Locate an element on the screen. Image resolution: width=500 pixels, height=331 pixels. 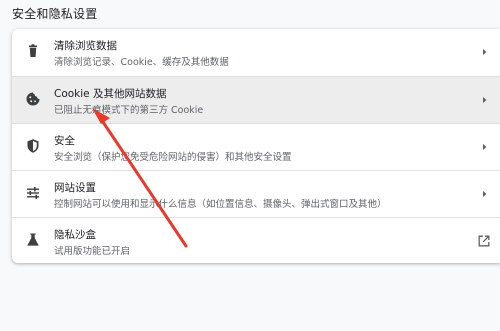
section-title: 安全和隐私设置 is located at coordinates (55, 14).